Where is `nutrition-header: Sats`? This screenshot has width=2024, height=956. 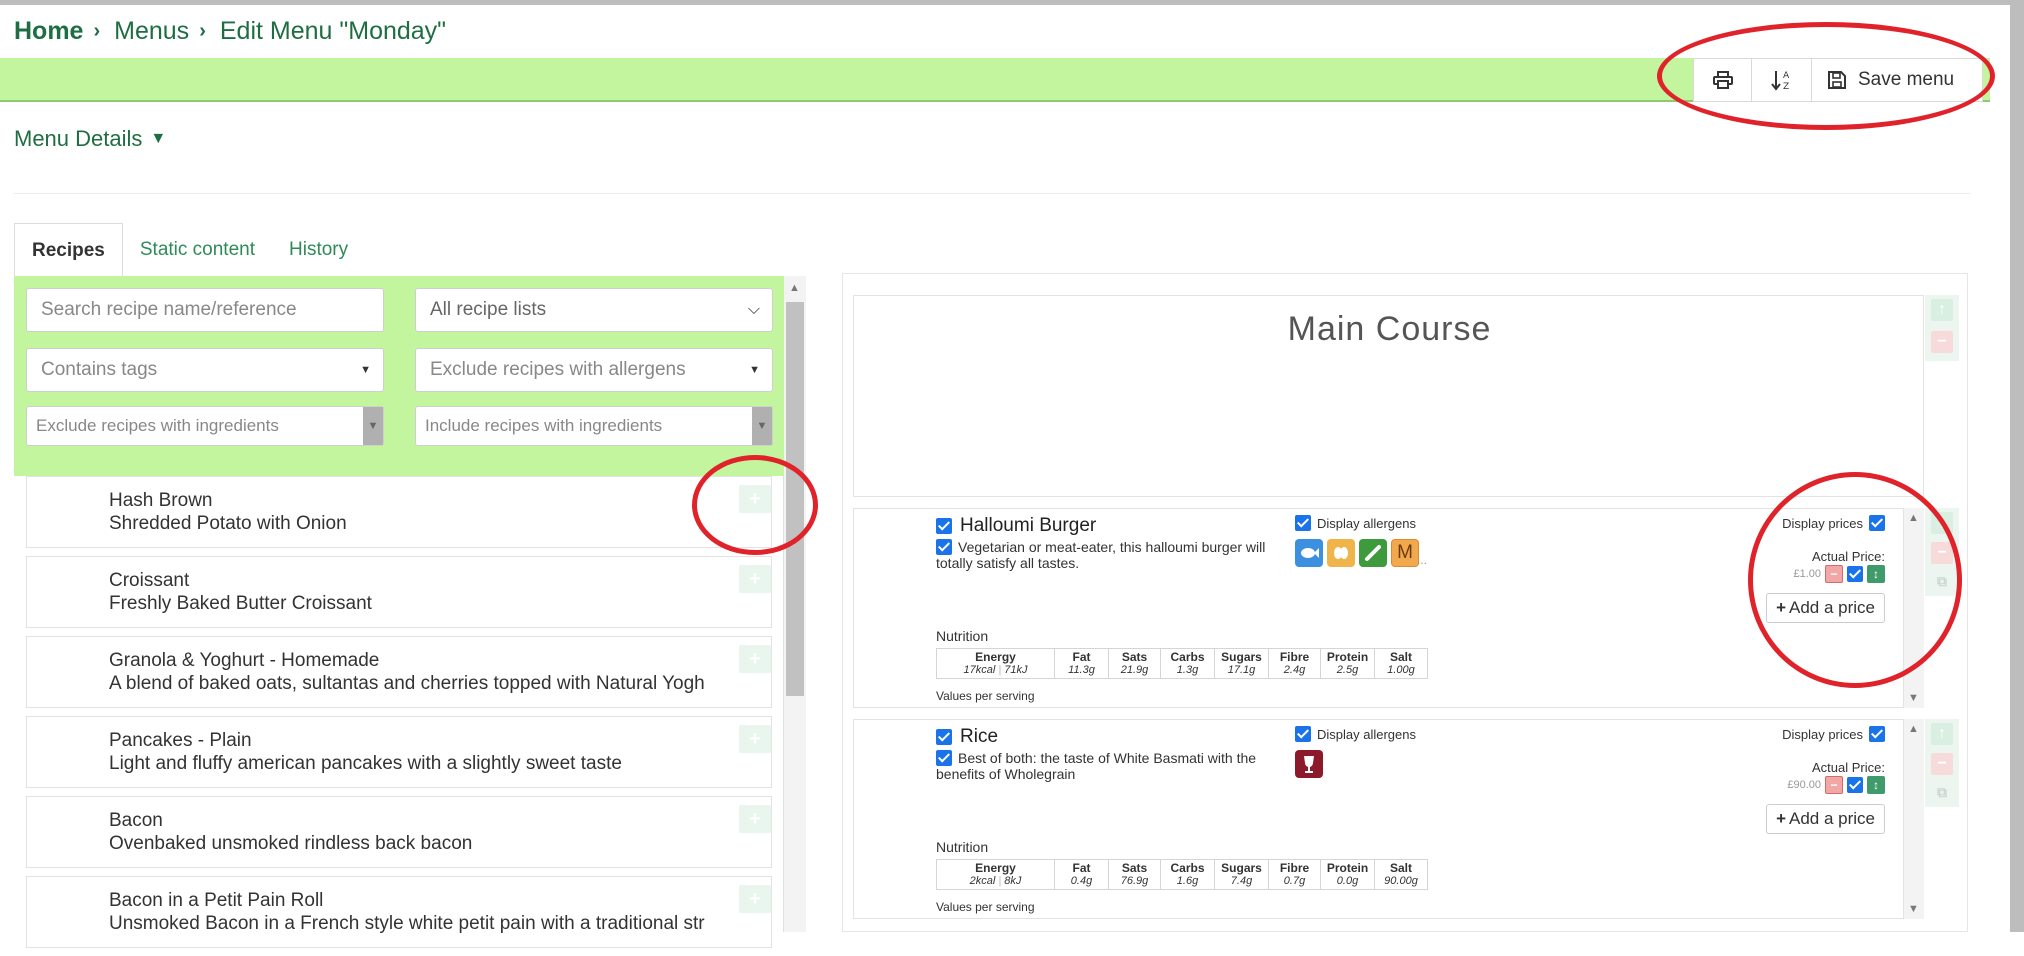
nutrition-header: Sats is located at coordinates (1134, 868).